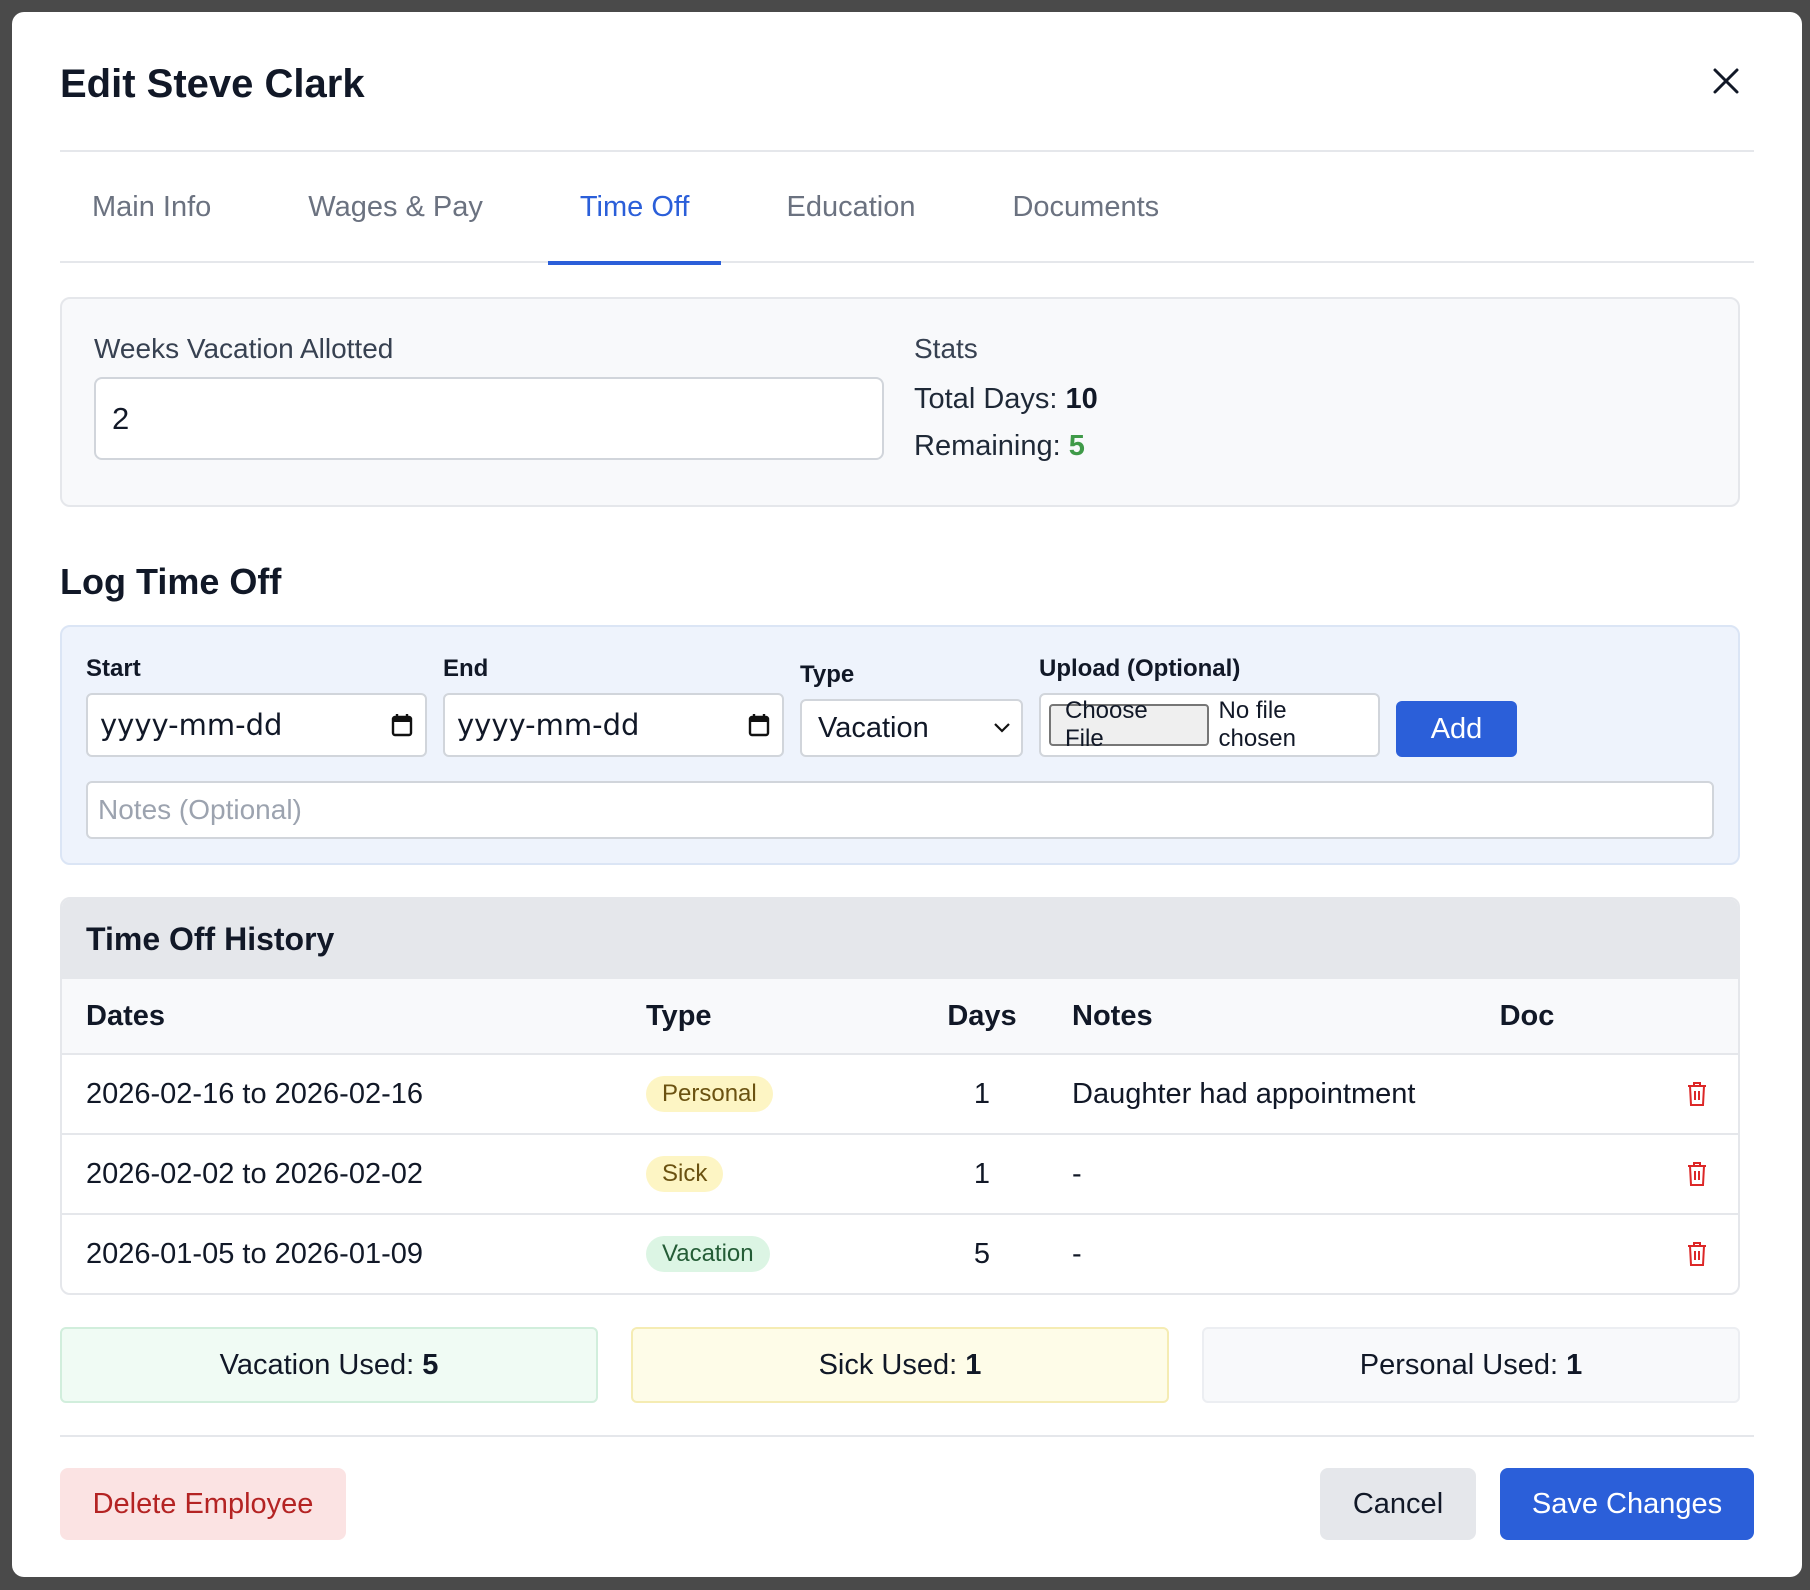 Image resolution: width=1810 pixels, height=1590 pixels. I want to click on col-days: Days, so click(982, 1015).